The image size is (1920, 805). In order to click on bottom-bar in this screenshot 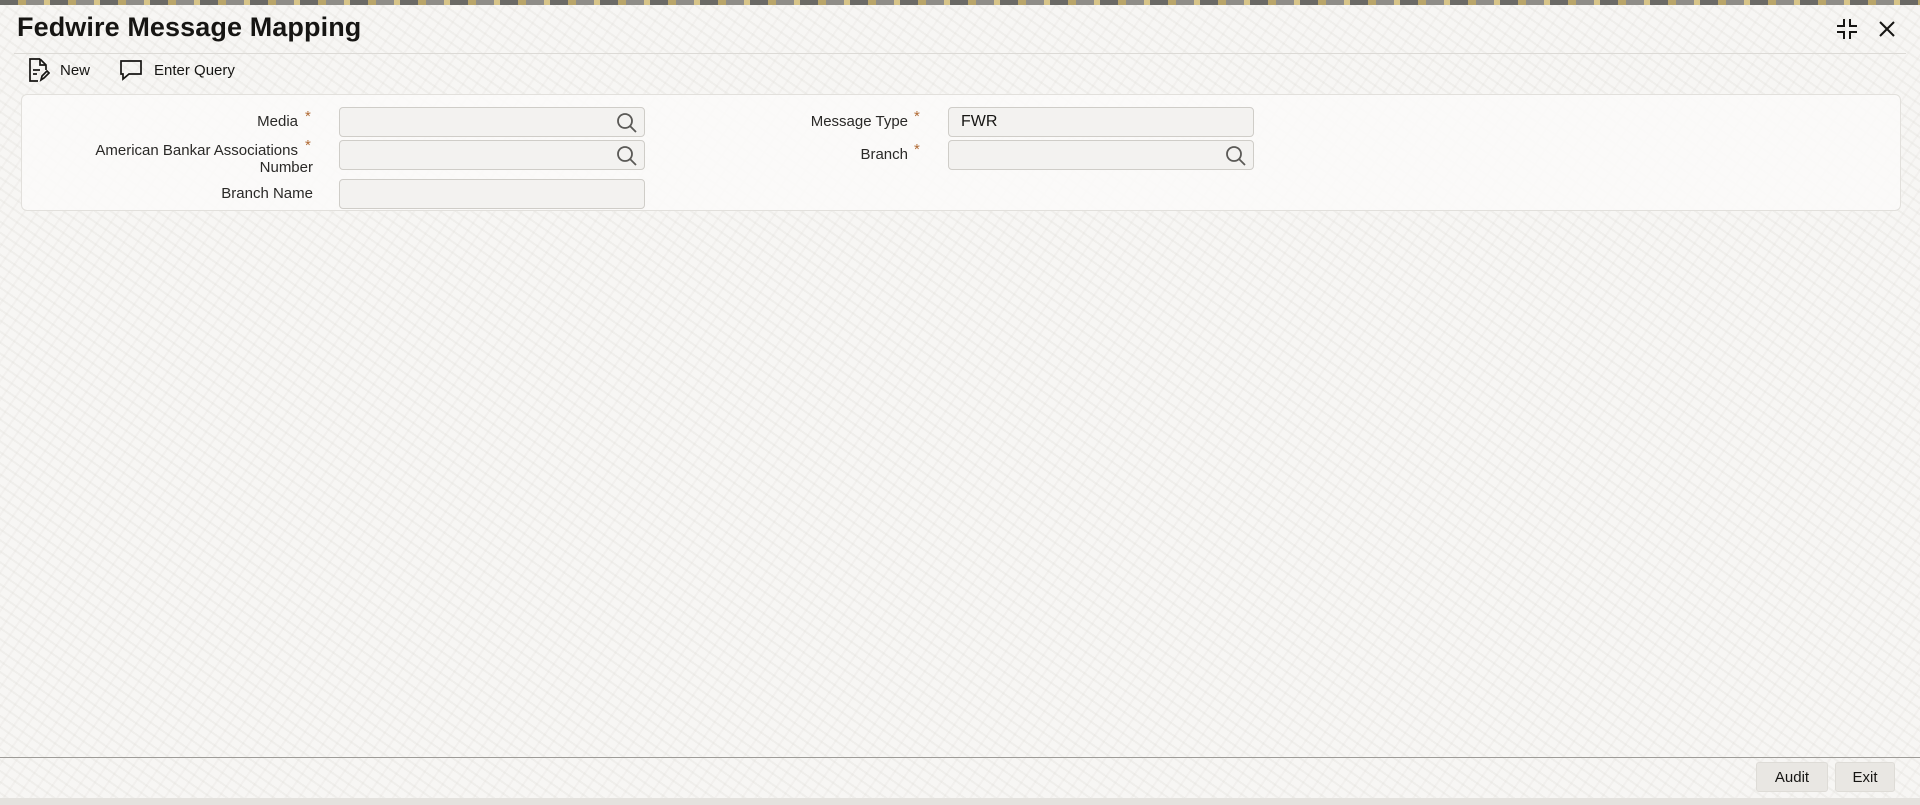, I will do `click(960, 801)`.